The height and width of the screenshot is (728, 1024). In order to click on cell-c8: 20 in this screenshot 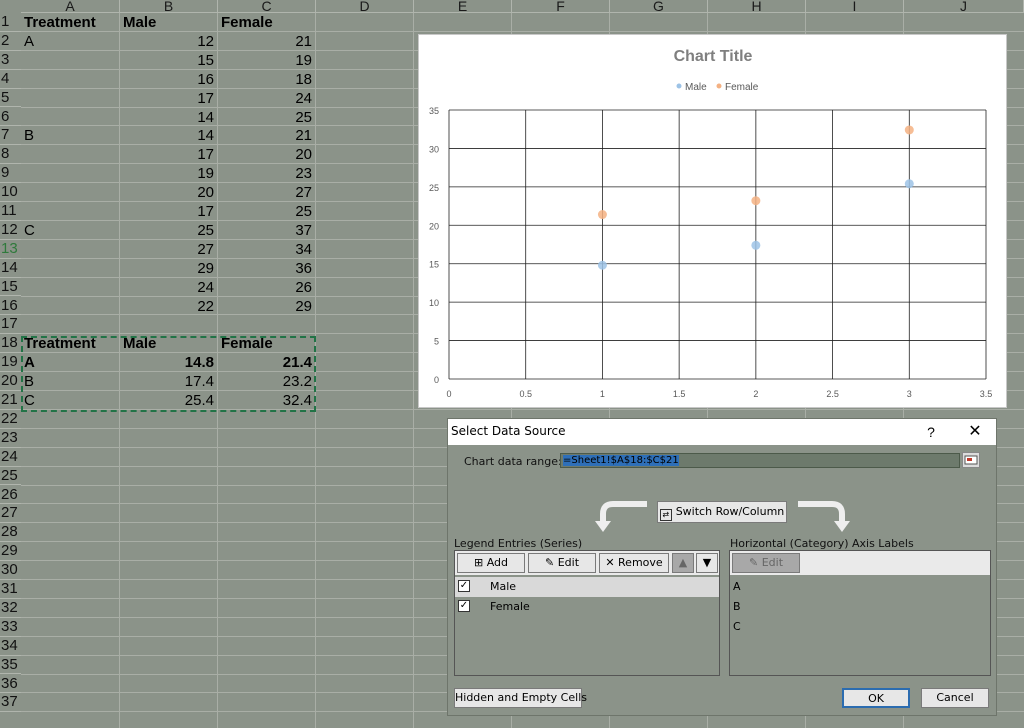, I will do `click(266, 154)`.